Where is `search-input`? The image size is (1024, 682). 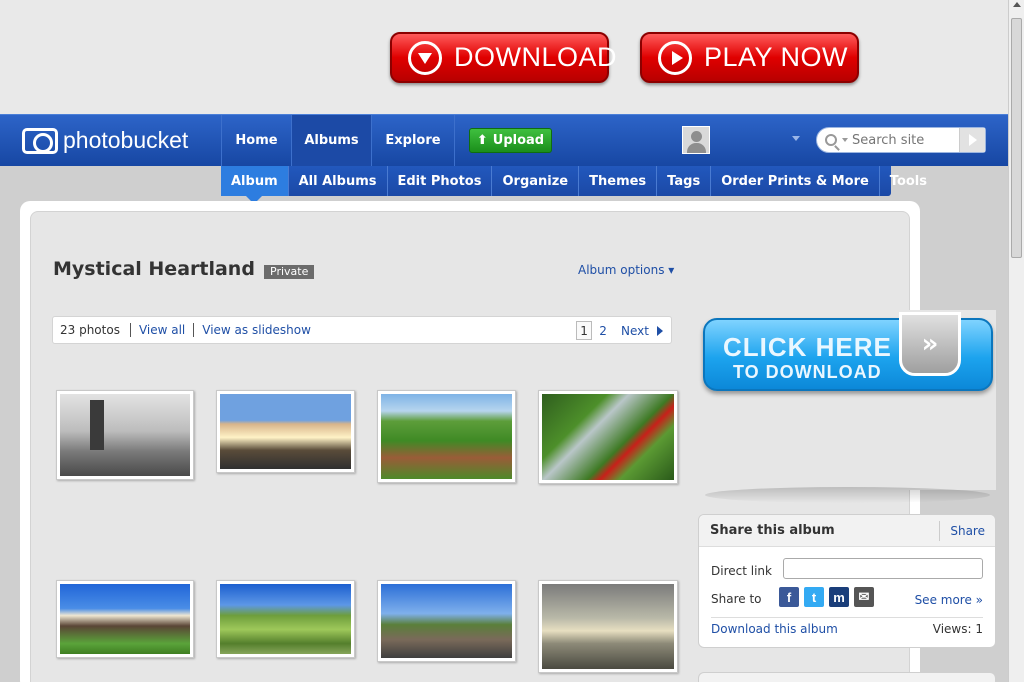
search-input is located at coordinates (902, 140).